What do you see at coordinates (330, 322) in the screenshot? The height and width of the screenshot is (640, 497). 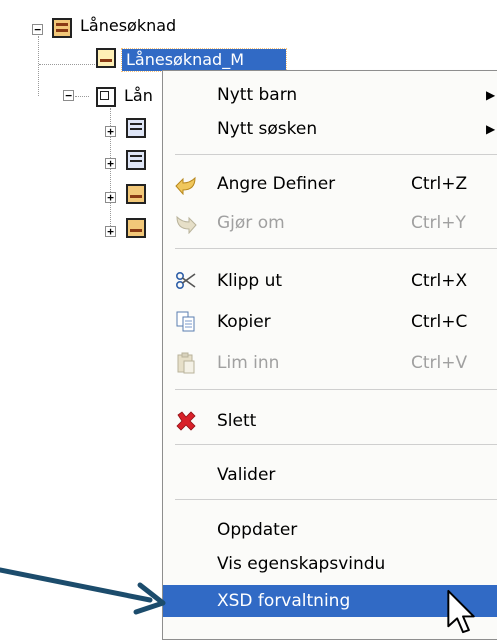 I see `menu-item-copy: Kopier Ctrl+C` at bounding box center [330, 322].